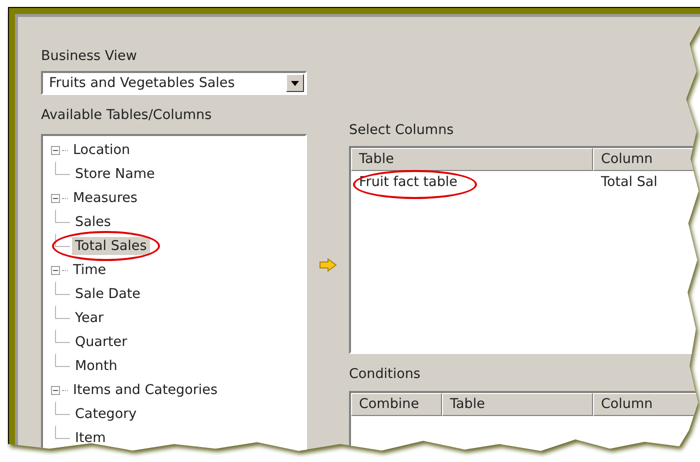  What do you see at coordinates (90, 270) in the screenshot?
I see `tree-group-item: Time` at bounding box center [90, 270].